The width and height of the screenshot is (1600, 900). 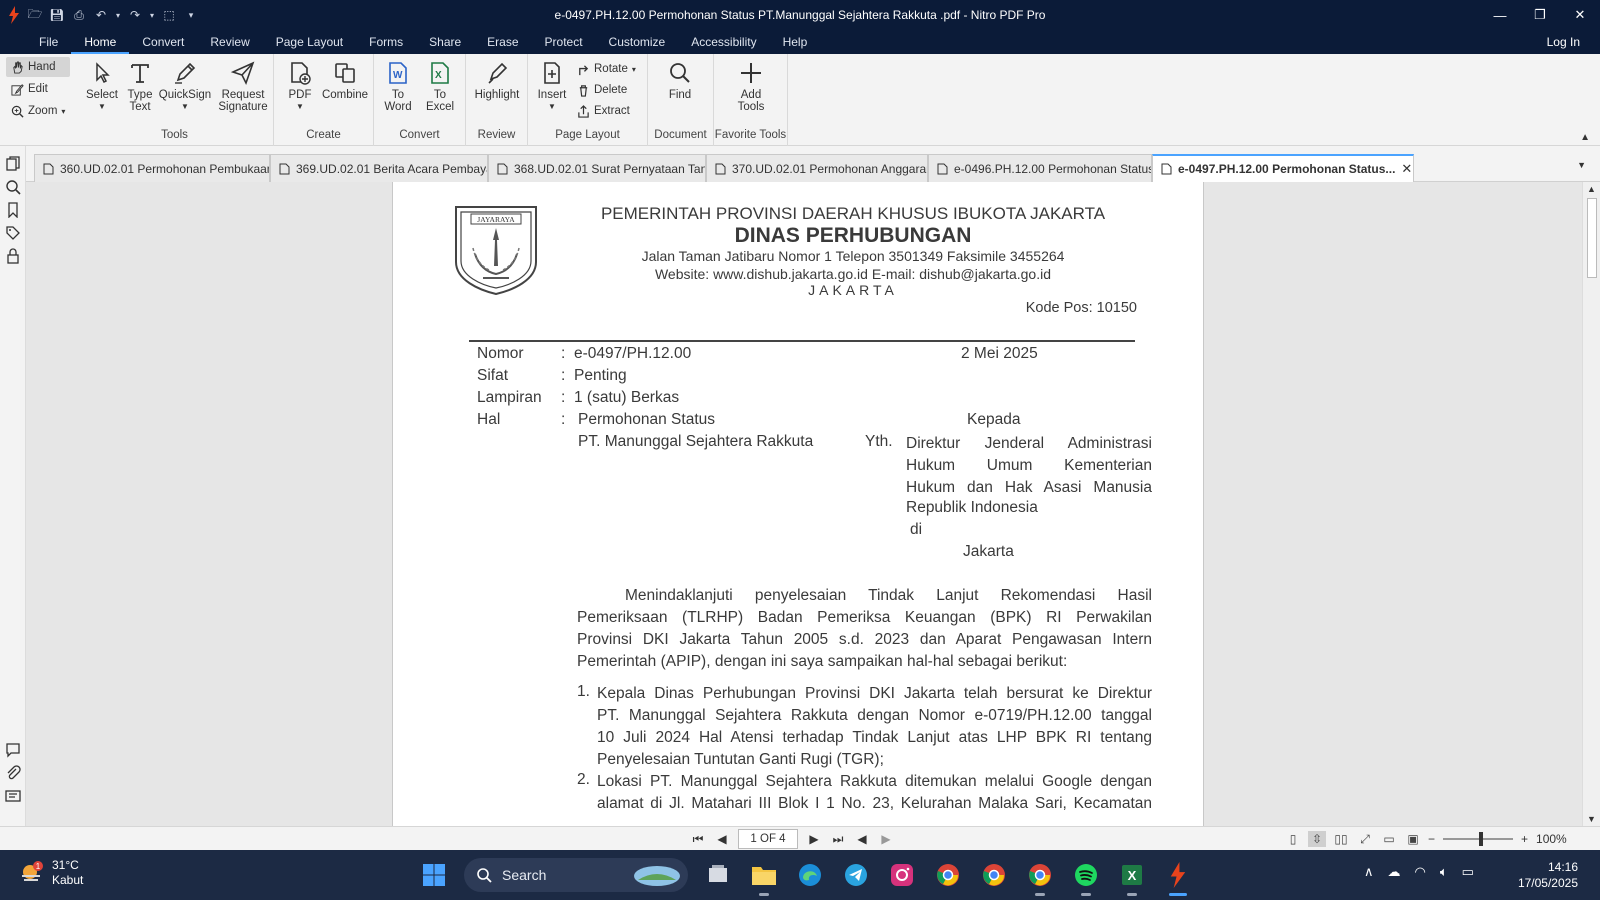 What do you see at coordinates (602, 90) in the screenshot?
I see `delete-button: Delete` at bounding box center [602, 90].